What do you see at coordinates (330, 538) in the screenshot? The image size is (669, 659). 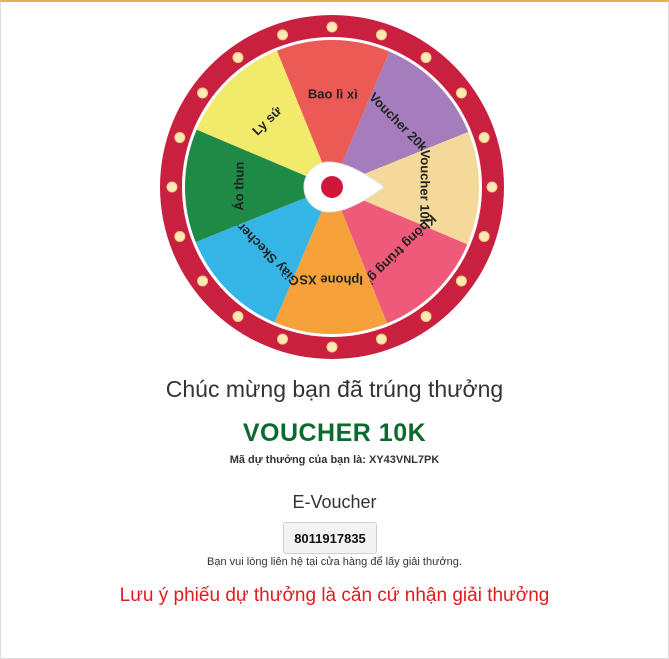 I see `evoucher-code: 8011917835` at bounding box center [330, 538].